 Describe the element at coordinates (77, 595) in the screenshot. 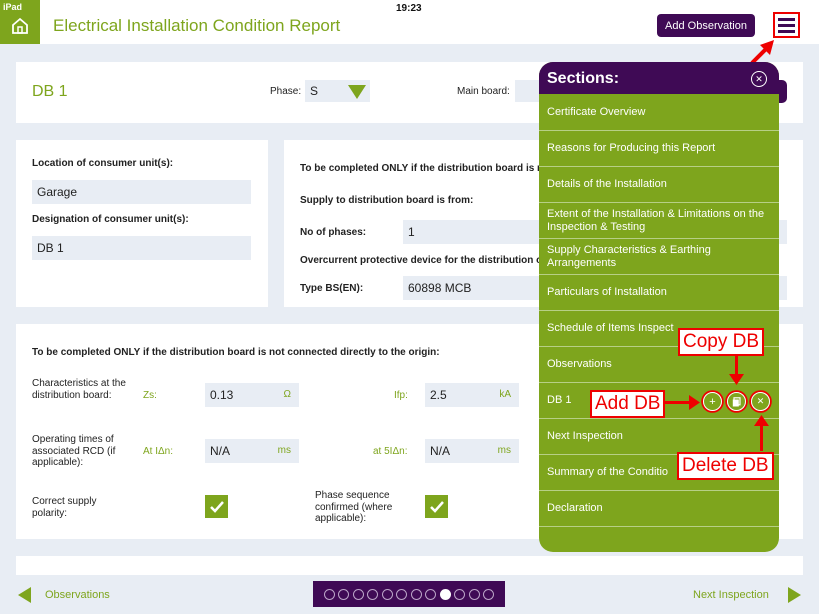

I see `prev-section-link: Observations` at that location.